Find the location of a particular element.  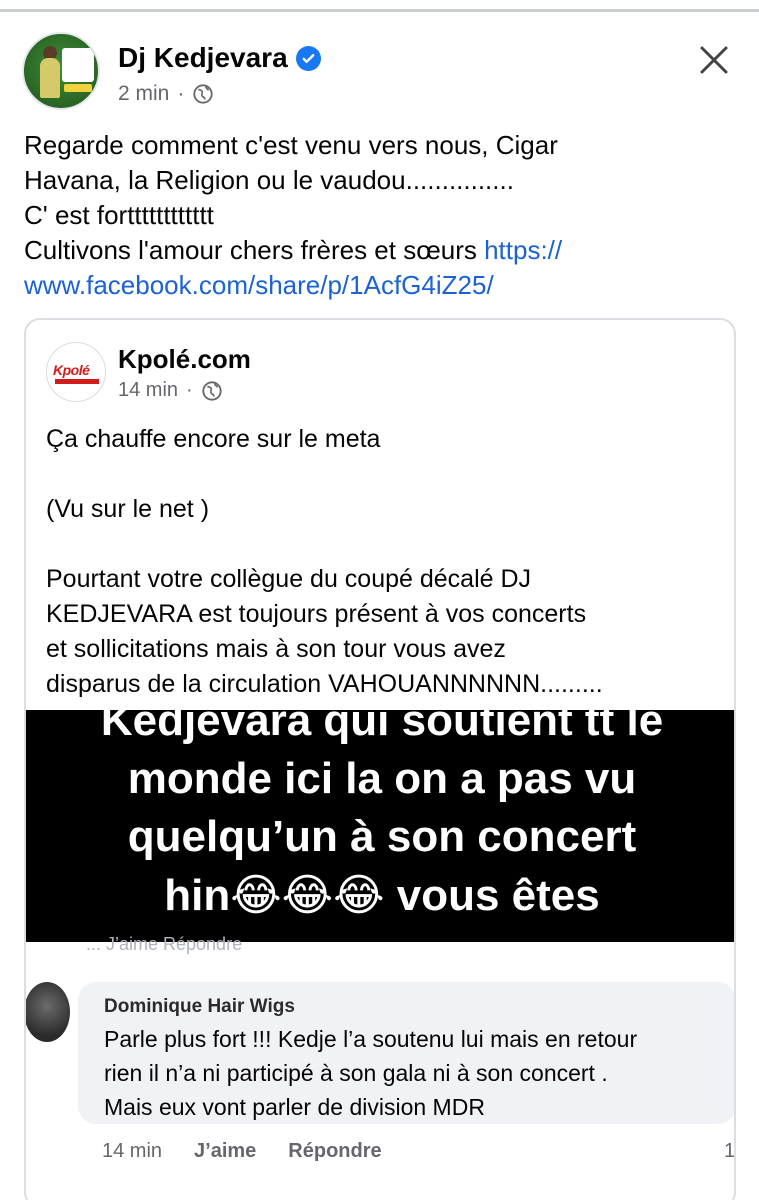

source-name: Kpolé.com is located at coordinates (184, 359).